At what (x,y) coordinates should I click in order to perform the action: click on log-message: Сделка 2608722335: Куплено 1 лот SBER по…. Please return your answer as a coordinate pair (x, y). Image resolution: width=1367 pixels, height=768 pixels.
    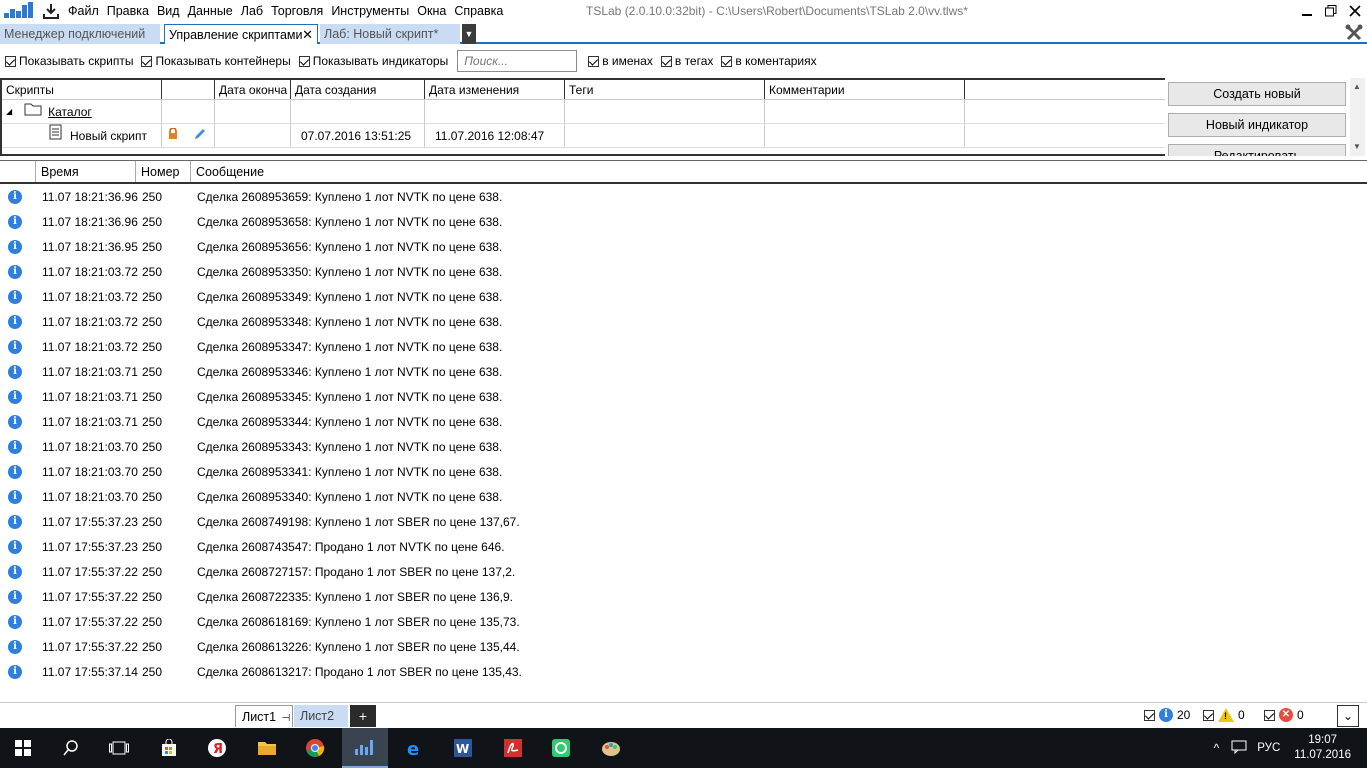
    Looking at the image, I should click on (355, 596).